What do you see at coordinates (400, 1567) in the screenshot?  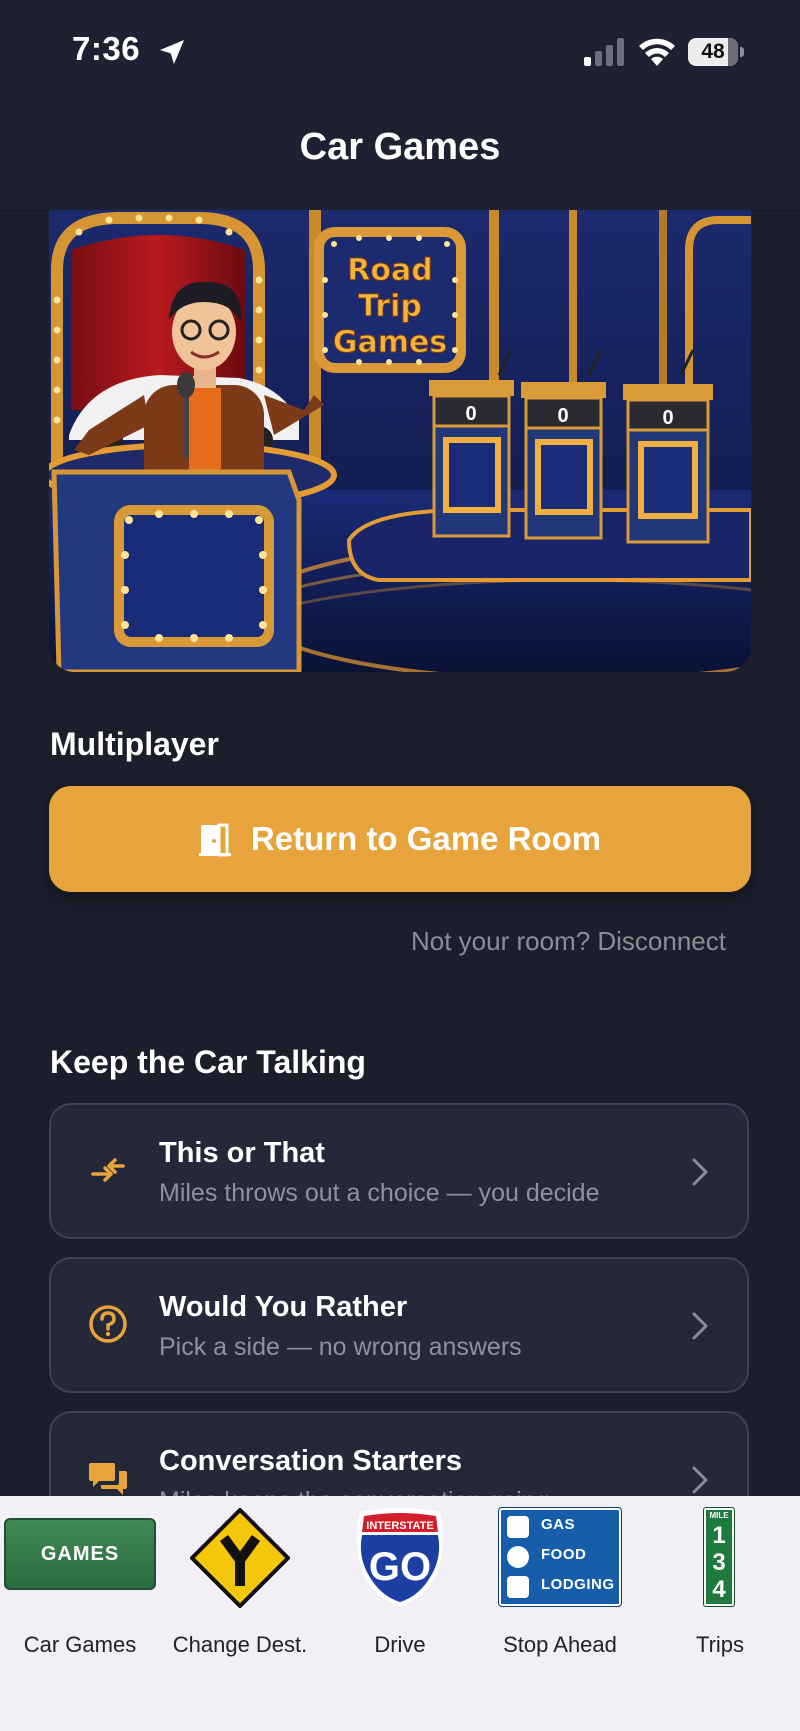 I see `interstate-main-text: GO` at bounding box center [400, 1567].